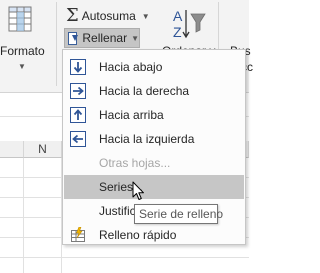  I want to click on format-chevron-down-icon: ▼, so click(22, 66).